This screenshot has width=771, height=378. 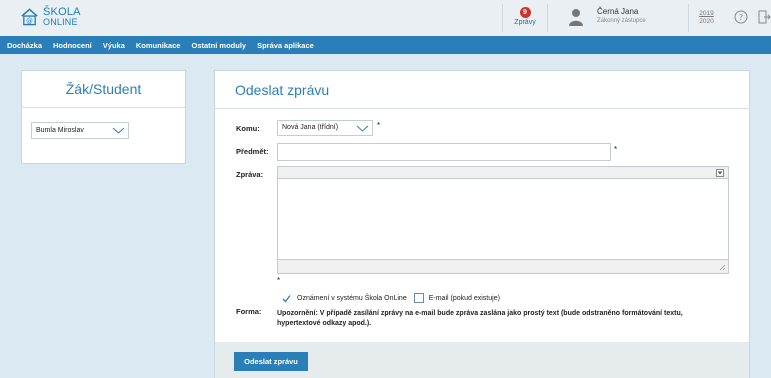 What do you see at coordinates (24, 45) in the screenshot?
I see `nav-item-dochazka: Docházka` at bounding box center [24, 45].